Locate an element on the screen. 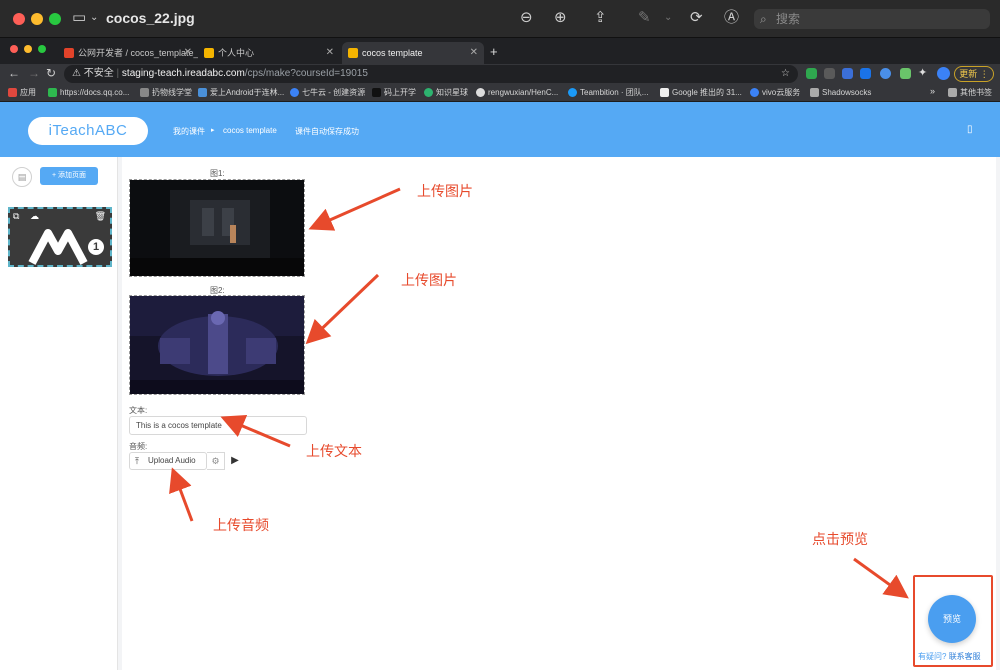  profile-avatar is located at coordinates (943, 73).